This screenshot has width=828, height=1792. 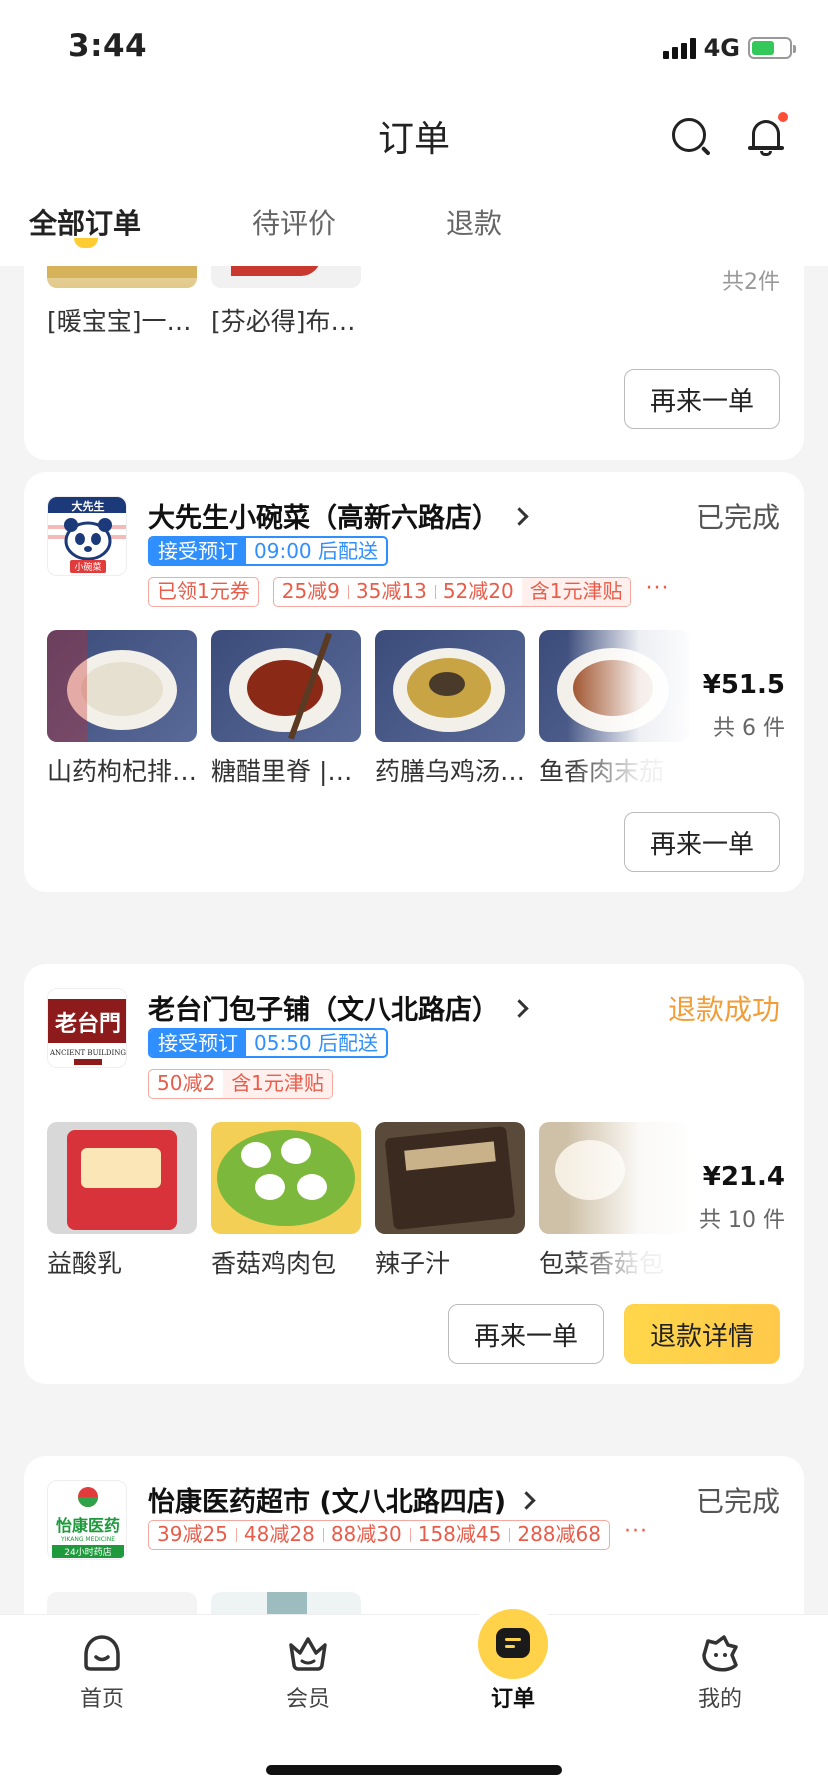 I want to click on item-name: 香菇鸡肉包, so click(x=274, y=1263).